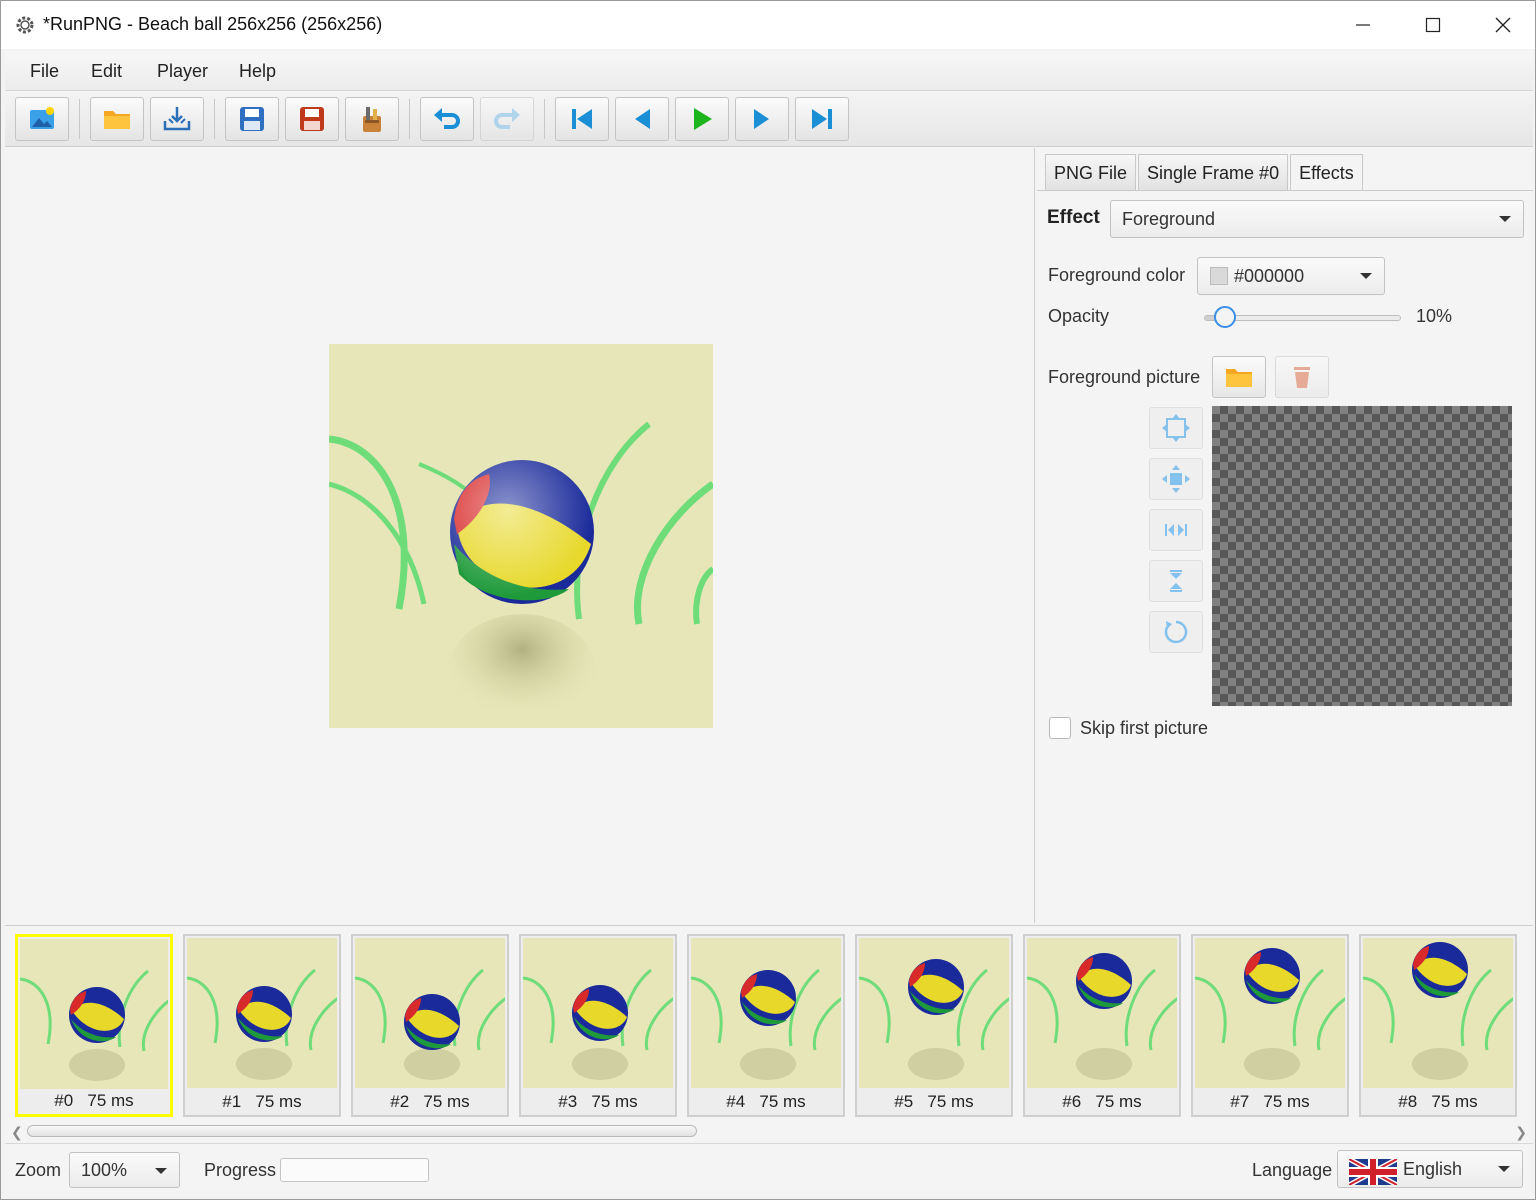  What do you see at coordinates (257, 71) in the screenshot?
I see `menu-help: Help` at bounding box center [257, 71].